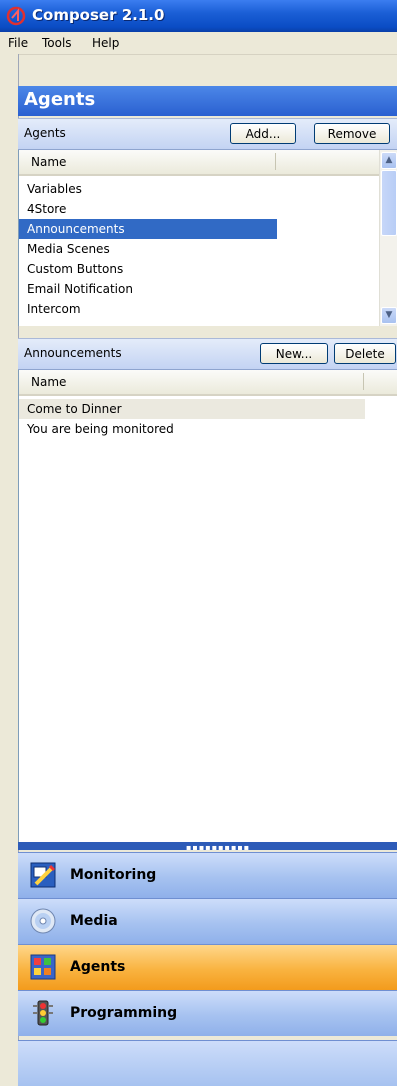 The height and width of the screenshot is (1086, 397). I want to click on agents-group-bar: Agents Add... Remove, so click(207, 134).